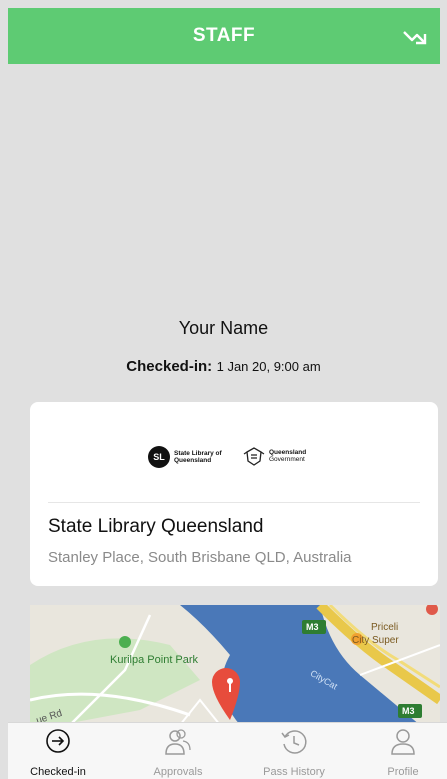 The image size is (447, 779). Describe the element at coordinates (294, 742) in the screenshot. I see `history-icon` at that location.